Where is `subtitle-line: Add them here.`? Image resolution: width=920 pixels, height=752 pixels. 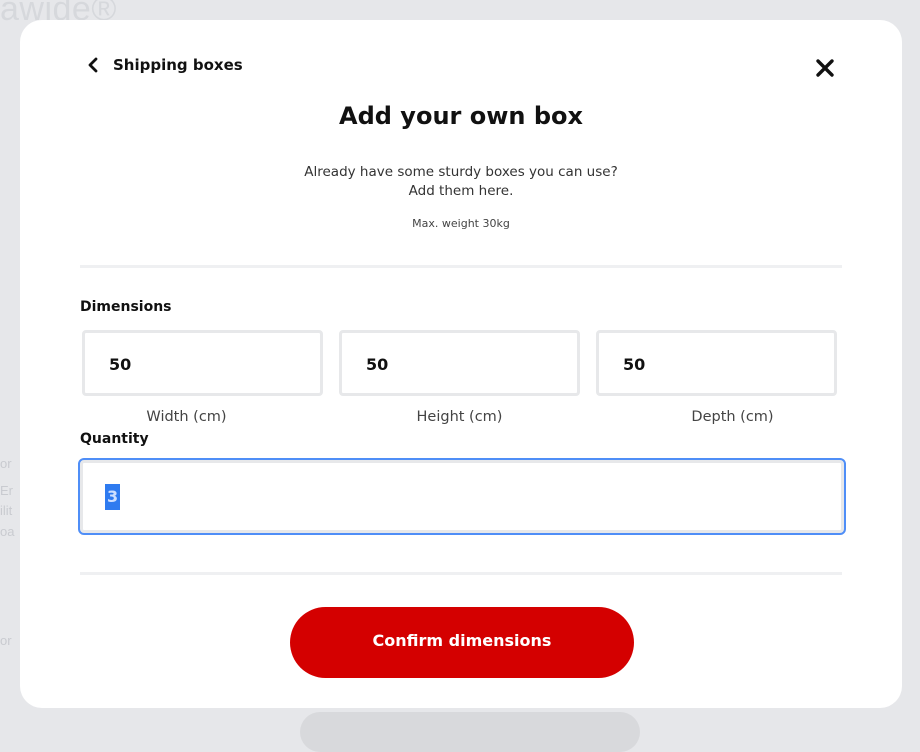
subtitle-line: Add them here. is located at coordinates (461, 191).